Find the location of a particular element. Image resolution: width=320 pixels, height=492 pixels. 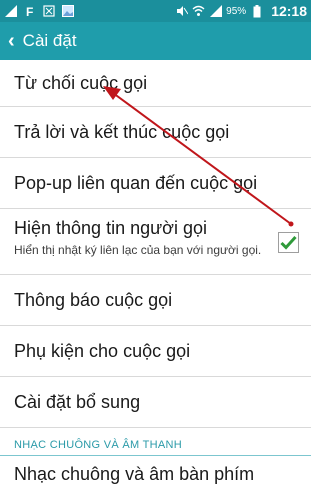

setting-label: Hiện thông tin người gọi is located at coordinates (110, 228).